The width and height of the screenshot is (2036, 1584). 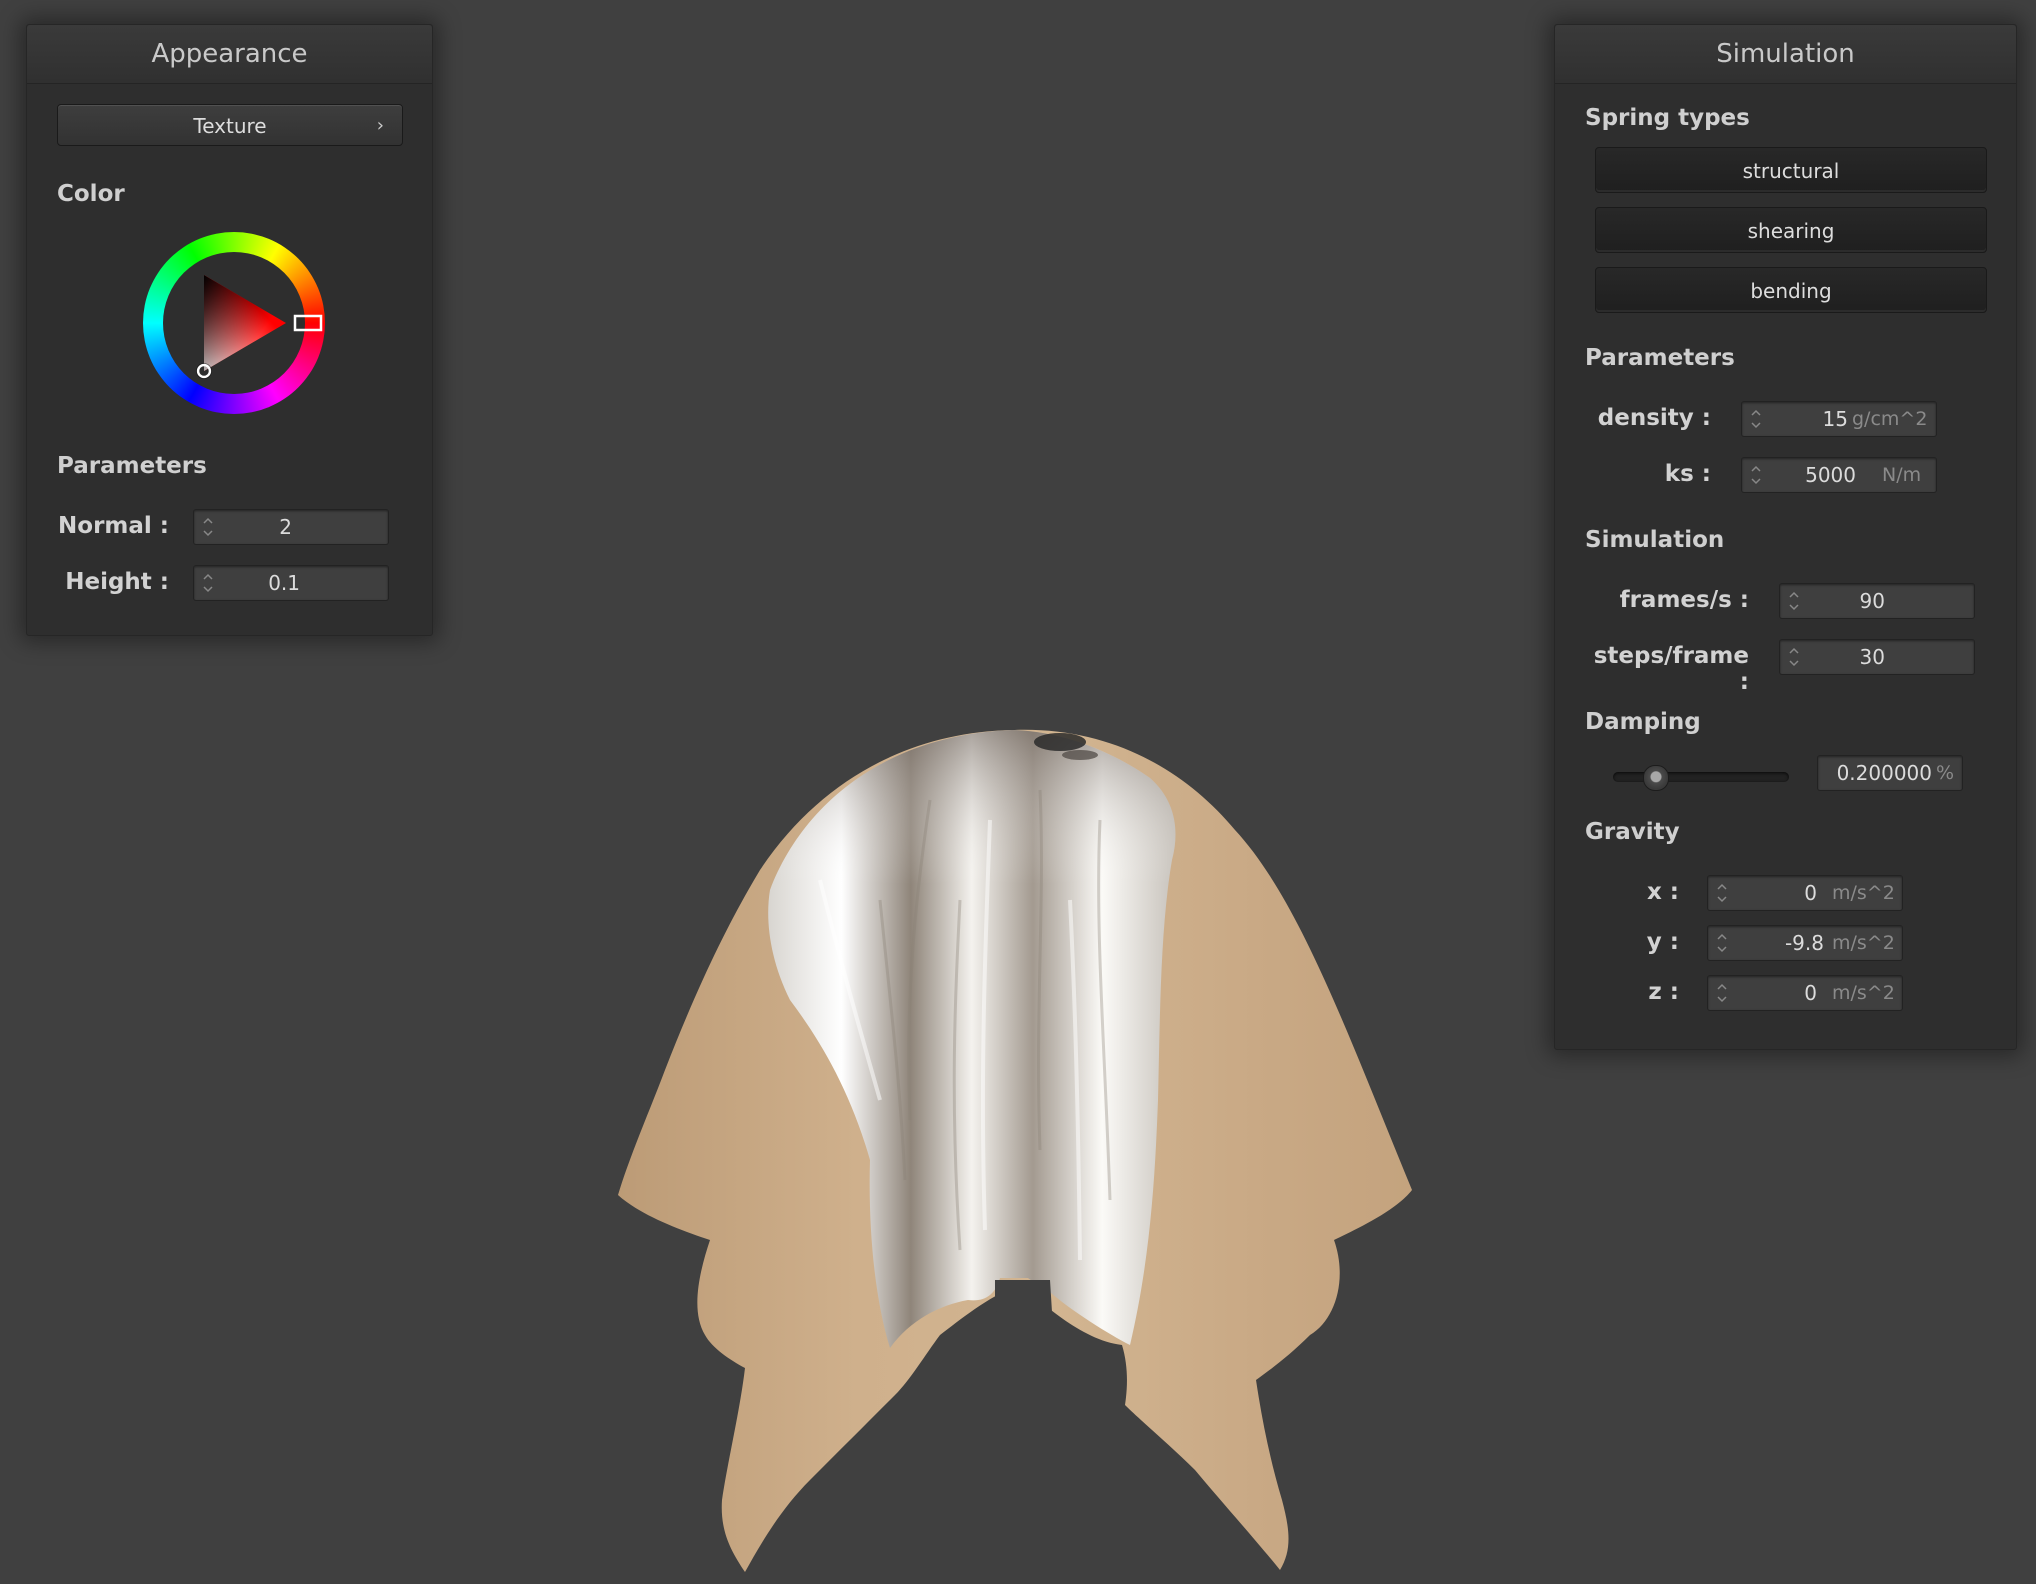 What do you see at coordinates (245, 323) in the screenshot?
I see `saturation-value-triangle` at bounding box center [245, 323].